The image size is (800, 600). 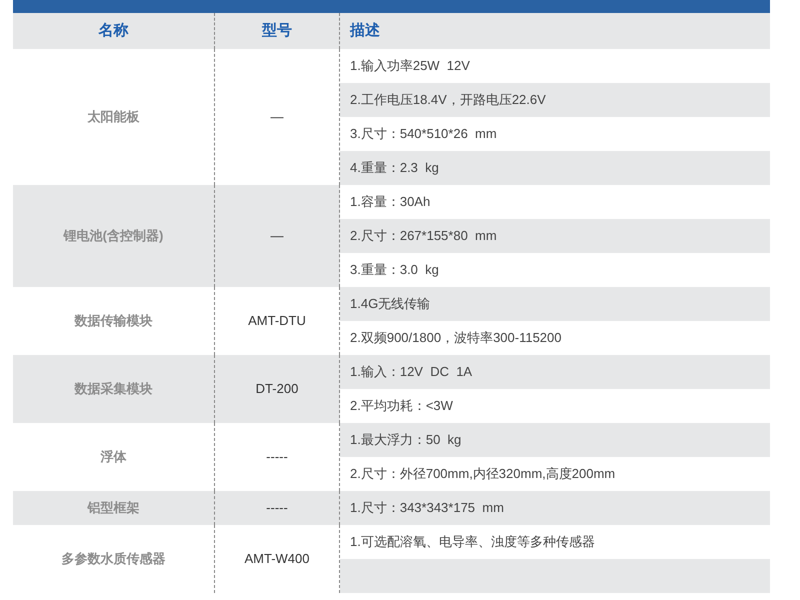 What do you see at coordinates (427, 508) in the screenshot?
I see `description-line: 1.尺寸：343*343*175 mm` at bounding box center [427, 508].